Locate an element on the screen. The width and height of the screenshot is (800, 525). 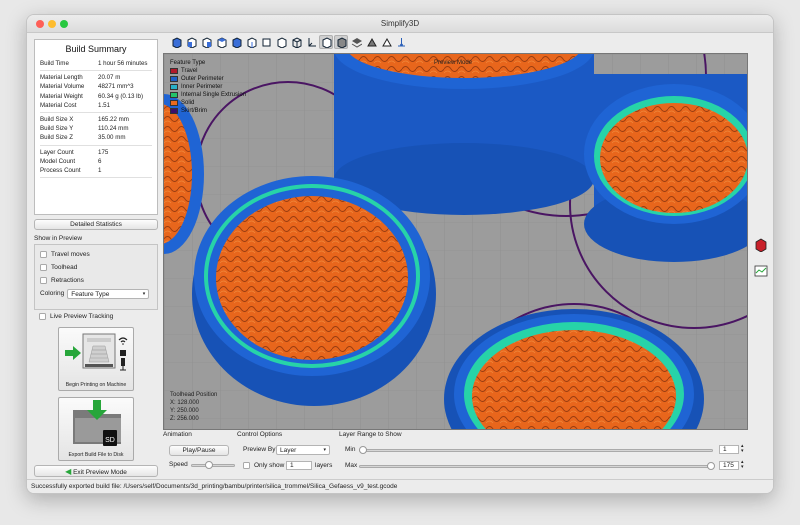
min-input: 1 is located at coordinates (729, 449).